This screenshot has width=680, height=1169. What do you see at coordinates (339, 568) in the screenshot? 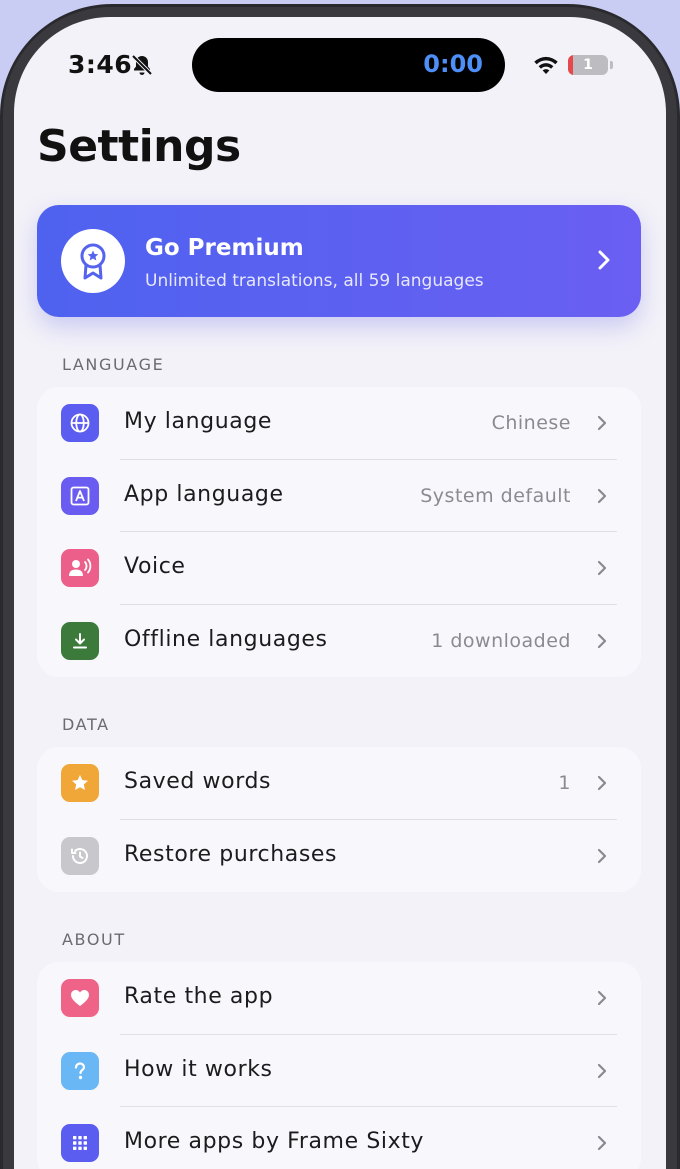
I see `row-voice: Voice` at bounding box center [339, 568].